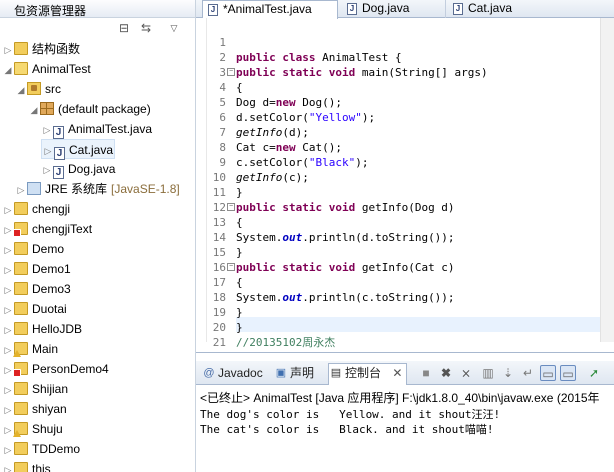  I want to click on tree-item-label: AnimalTest.java, so click(110, 129).